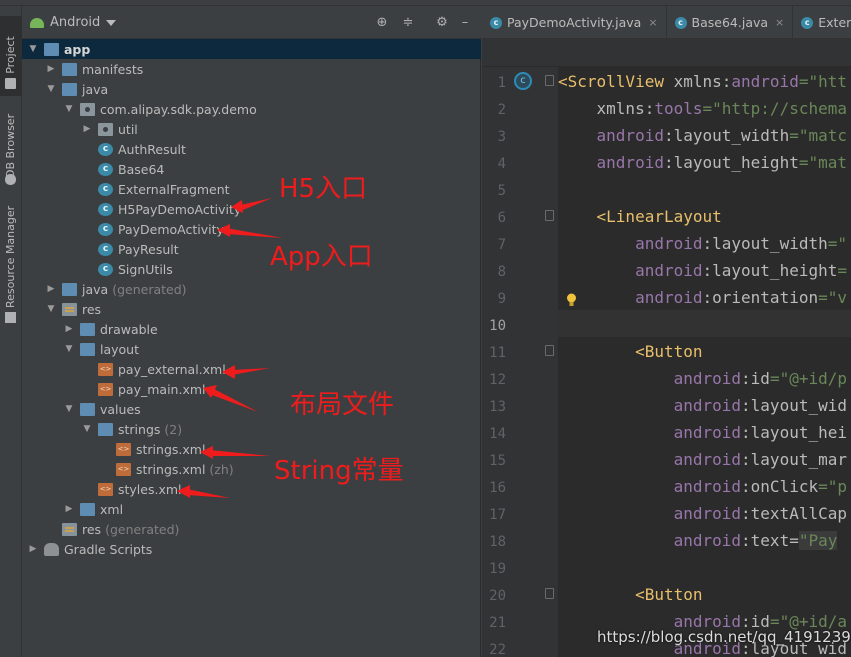  I want to click on code-token: :text, so click(765, 540).